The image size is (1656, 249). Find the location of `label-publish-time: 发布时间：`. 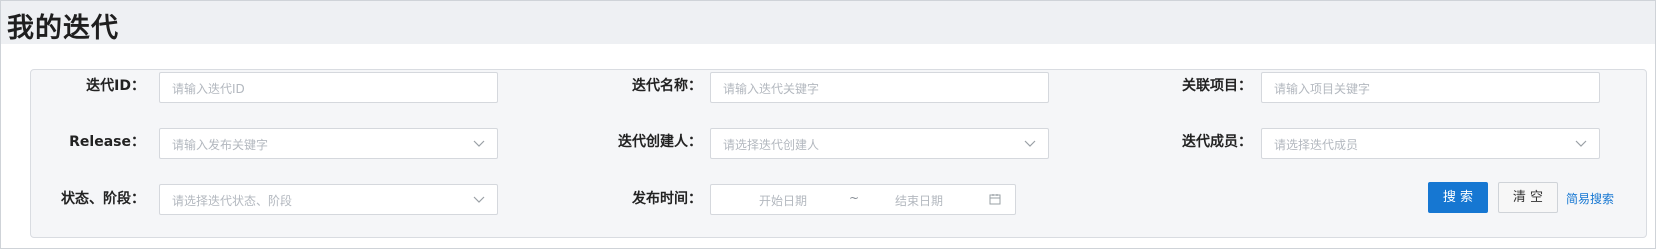

label-publish-time: 发布时间： is located at coordinates (667, 199).